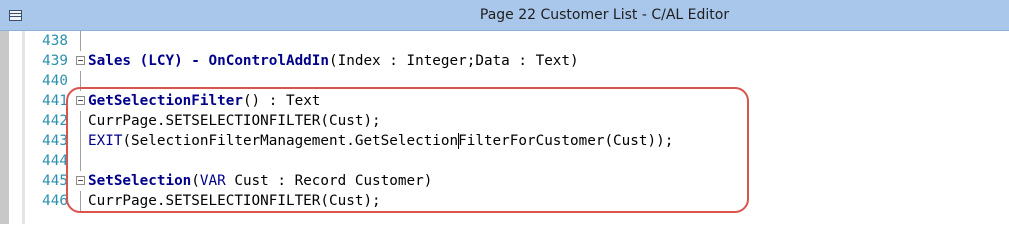  Describe the element at coordinates (55, 141) in the screenshot. I see `line-number: 443` at that location.